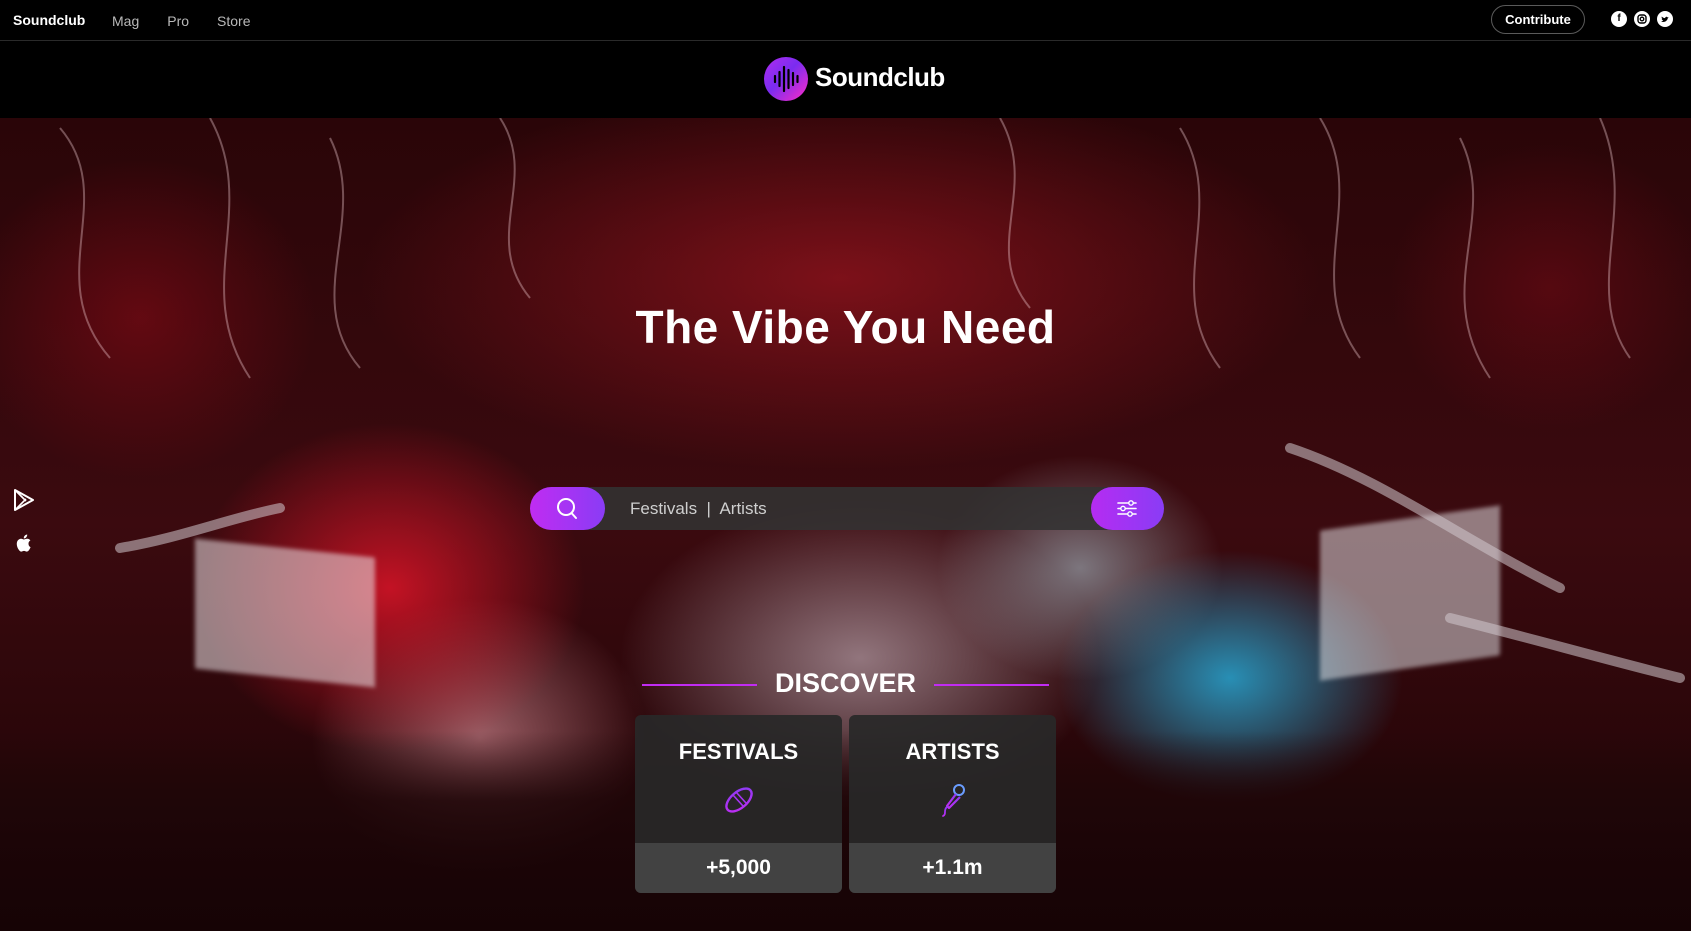 The image size is (1691, 931). I want to click on twitter-icon, so click(1665, 19).